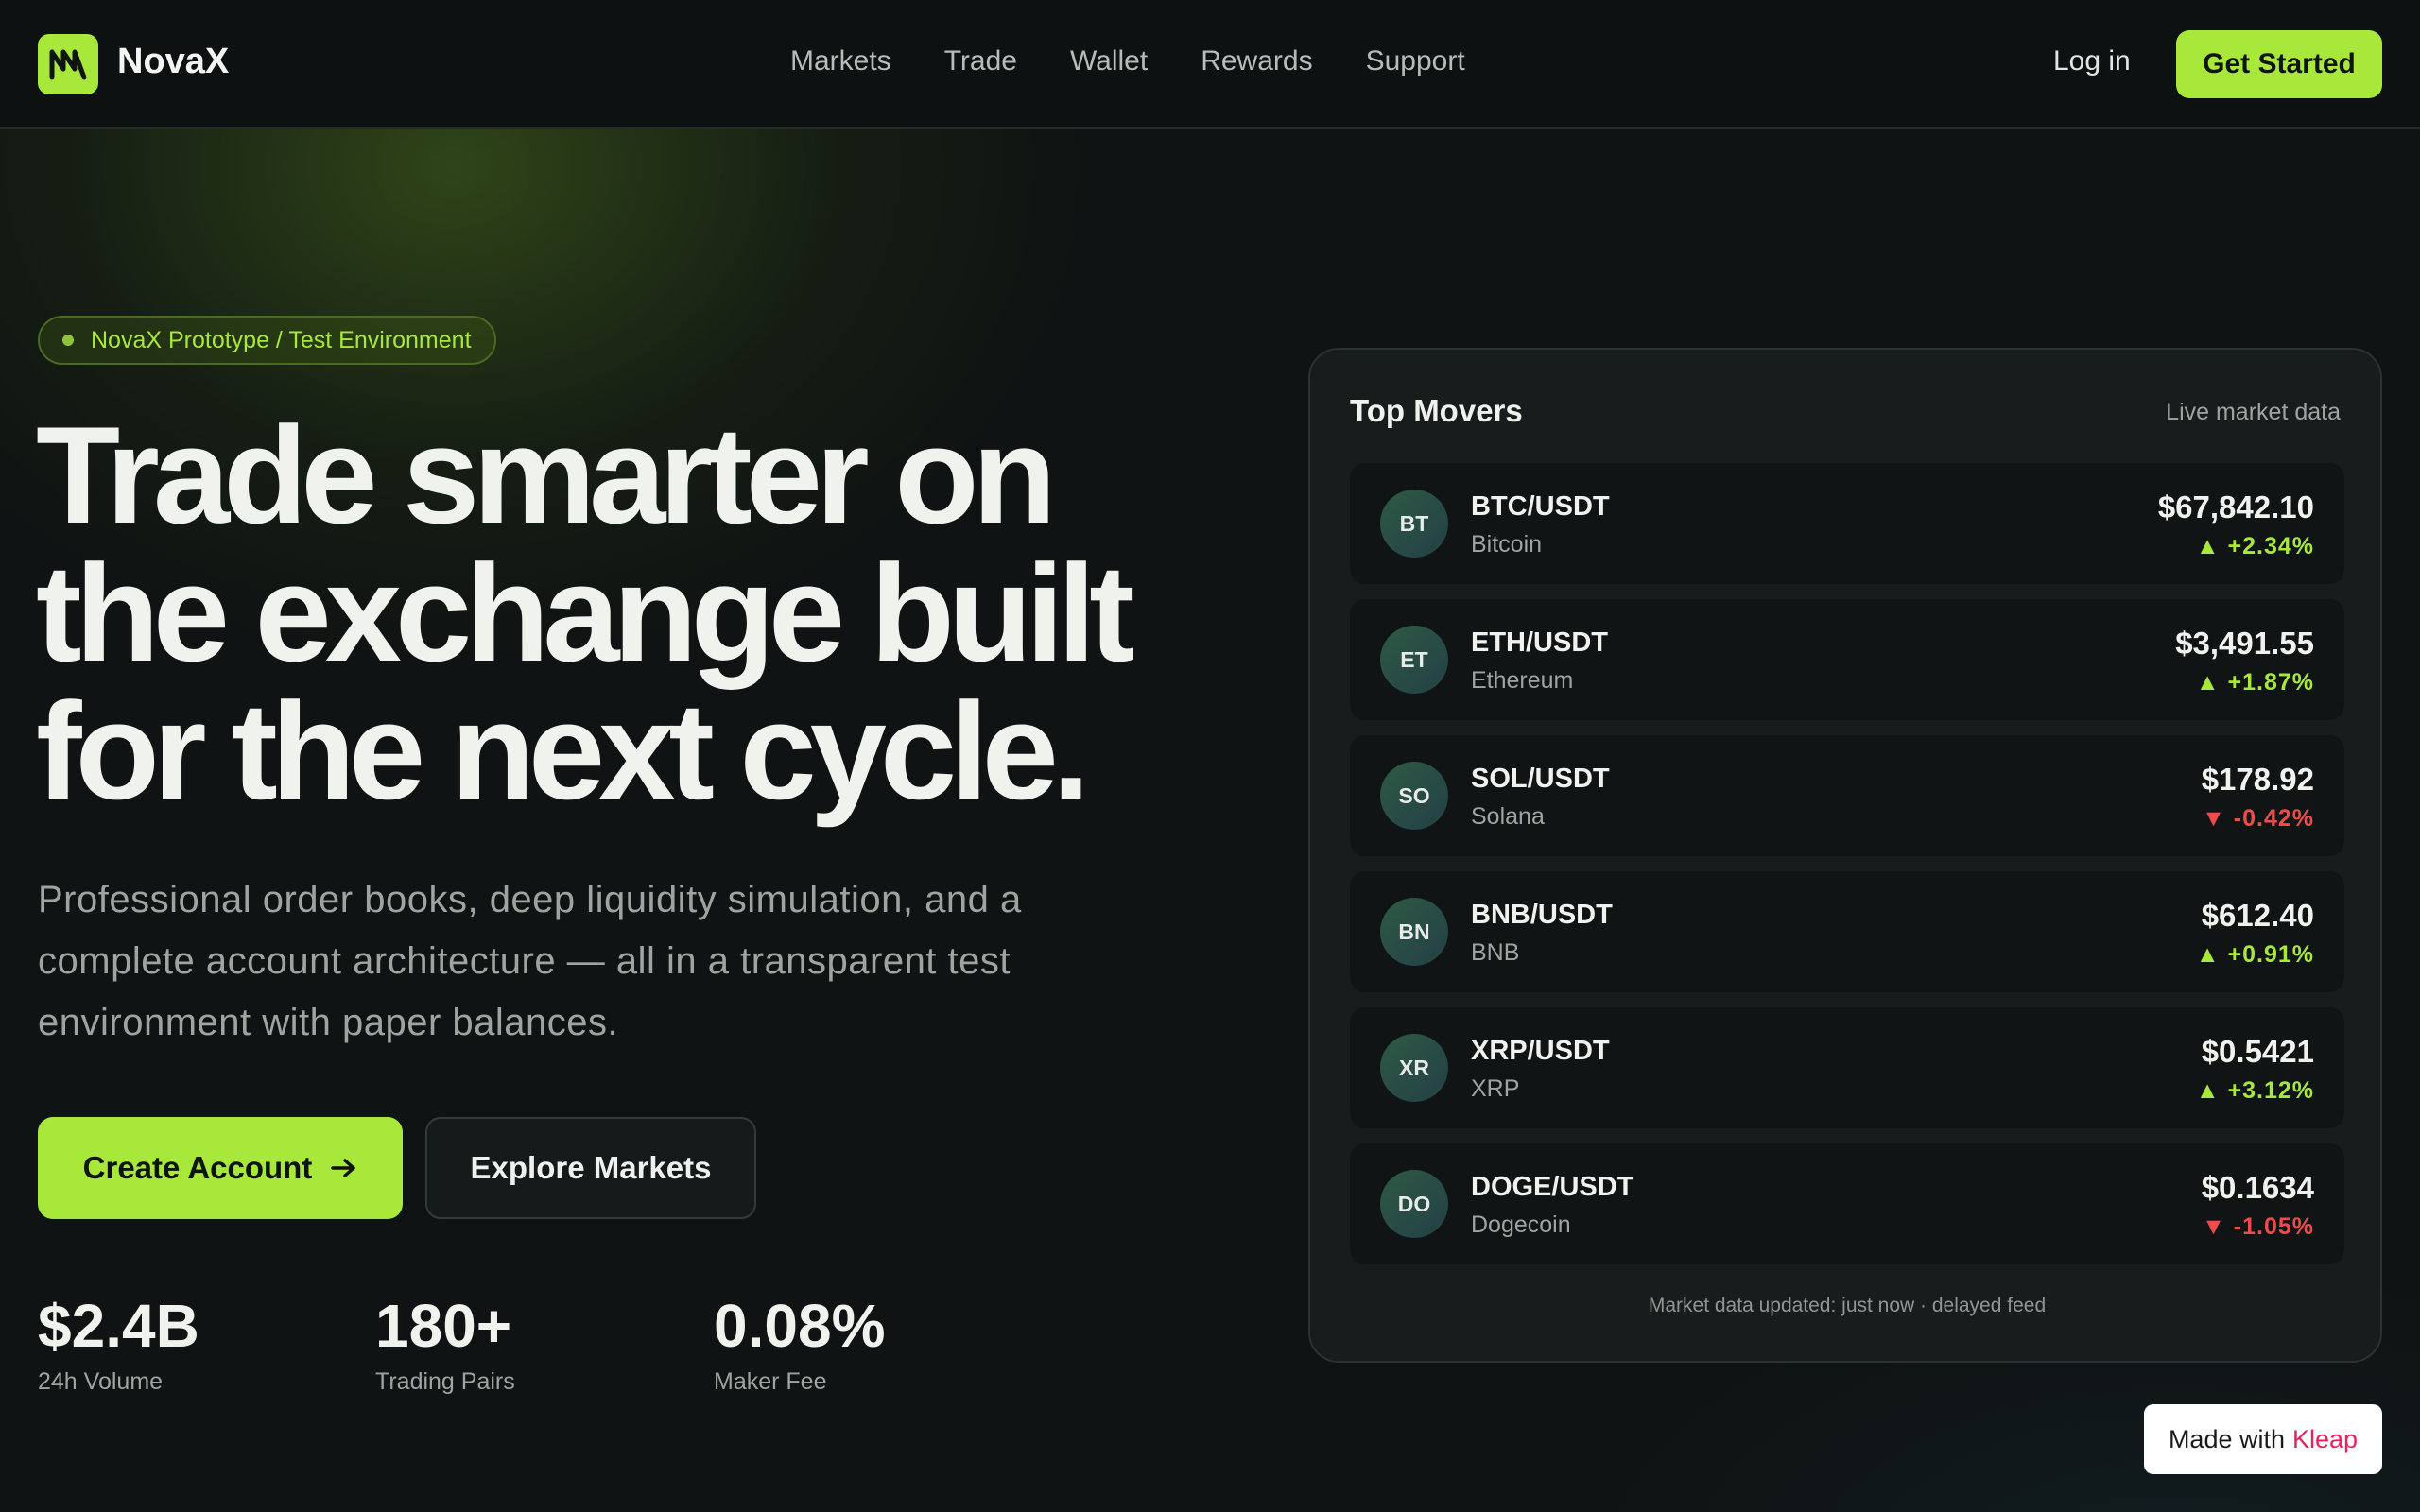  Describe the element at coordinates (1414, 1068) in the screenshot. I see `coin-avatar: XR` at that location.